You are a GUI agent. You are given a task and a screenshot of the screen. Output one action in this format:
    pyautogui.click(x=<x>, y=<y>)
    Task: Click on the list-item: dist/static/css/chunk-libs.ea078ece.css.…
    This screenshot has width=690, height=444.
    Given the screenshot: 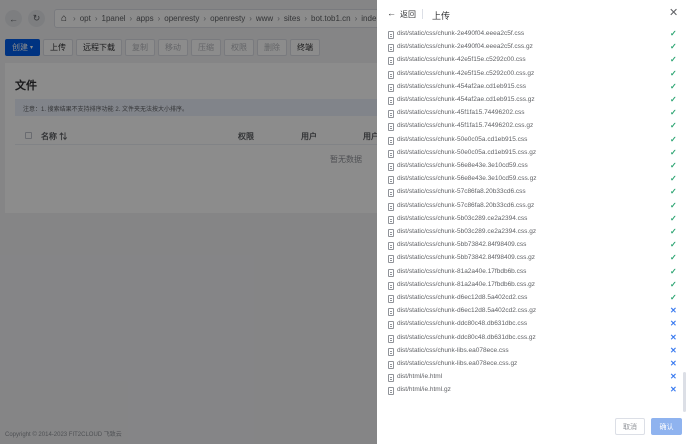 What is the action you would take?
    pyautogui.click(x=533, y=366)
    